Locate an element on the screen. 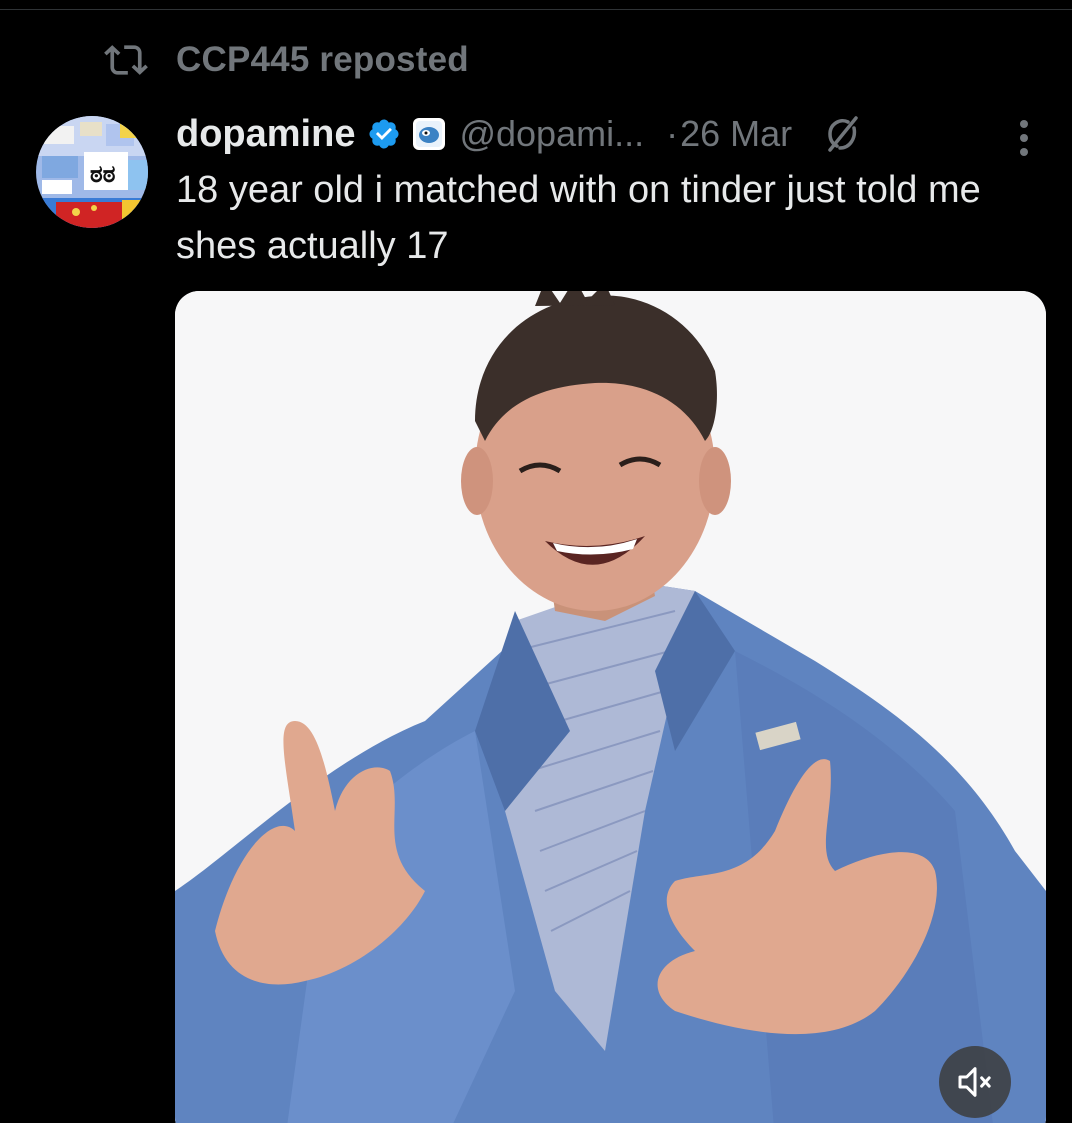  affiliate-badge-icon is located at coordinates (429, 134).